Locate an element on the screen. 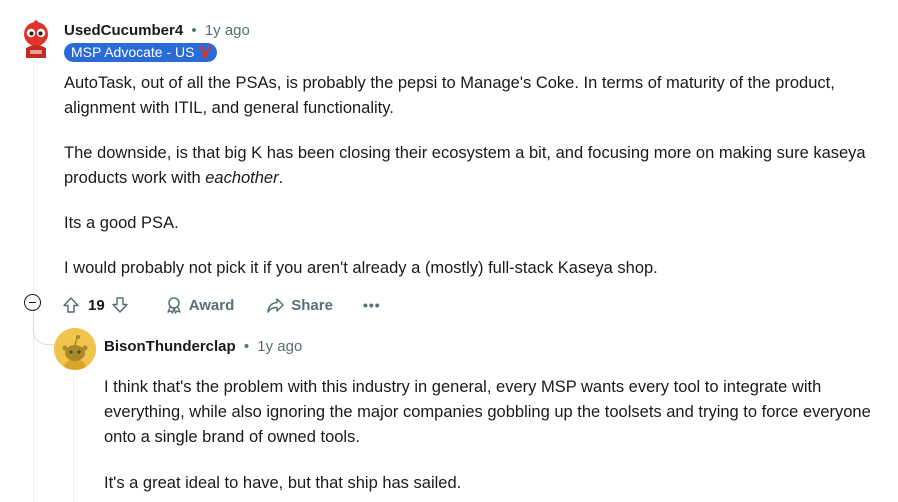 Image resolution: width=898 pixels, height=502 pixels. downvote-button is located at coordinates (120, 305).